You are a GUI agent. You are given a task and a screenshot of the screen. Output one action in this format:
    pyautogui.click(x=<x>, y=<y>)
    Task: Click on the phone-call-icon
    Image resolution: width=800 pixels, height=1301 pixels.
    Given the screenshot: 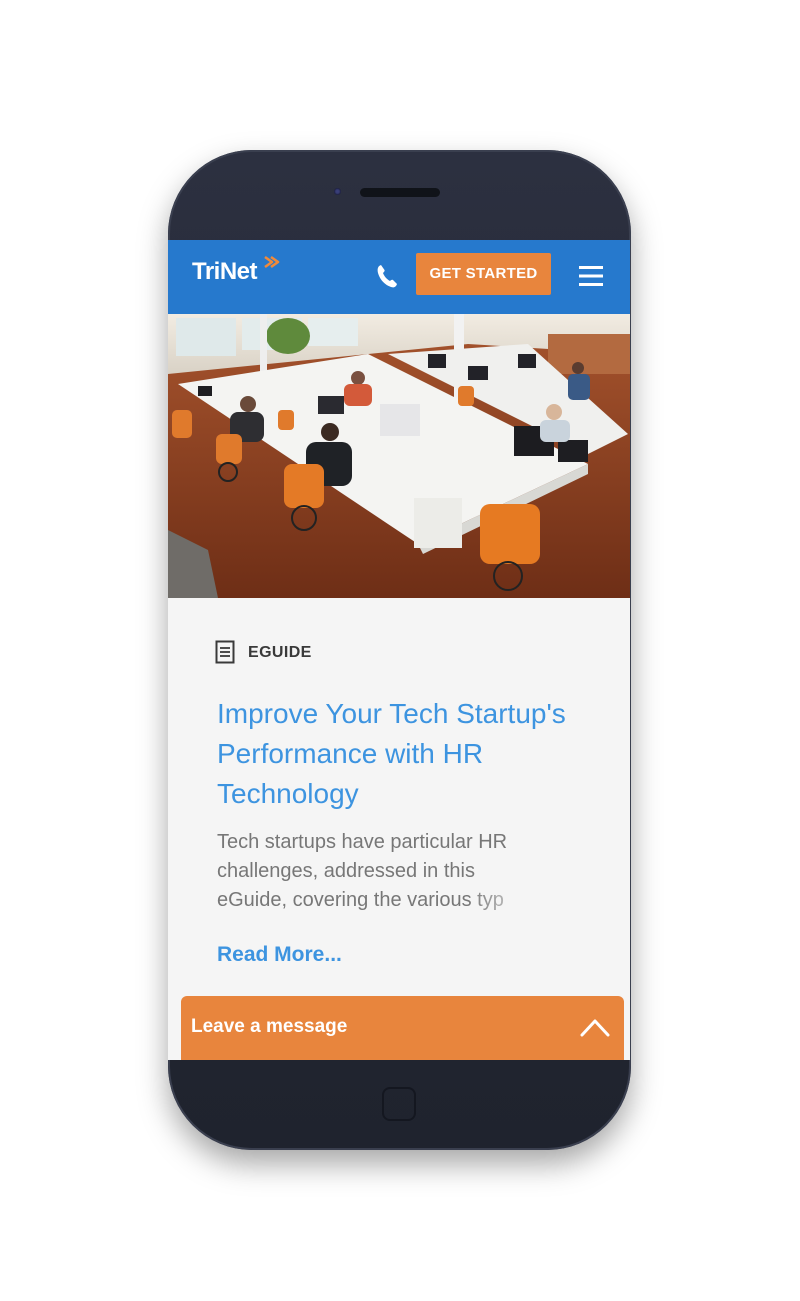 What is the action you would take?
    pyautogui.click(x=387, y=276)
    